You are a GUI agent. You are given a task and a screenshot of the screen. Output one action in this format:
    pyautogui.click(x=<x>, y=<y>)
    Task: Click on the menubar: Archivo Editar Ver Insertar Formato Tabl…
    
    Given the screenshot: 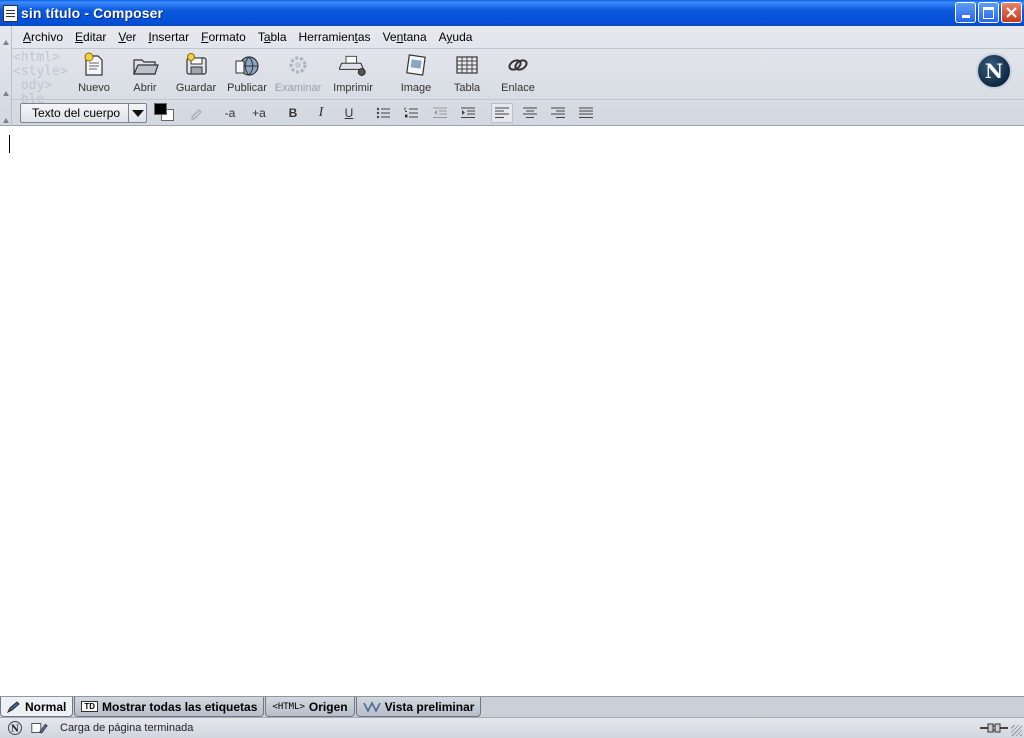 What is the action you would take?
    pyautogui.click(x=518, y=37)
    